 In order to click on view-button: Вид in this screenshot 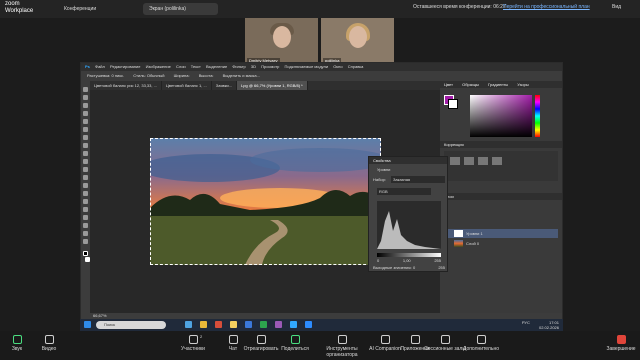, I will do `click(616, 7)`.